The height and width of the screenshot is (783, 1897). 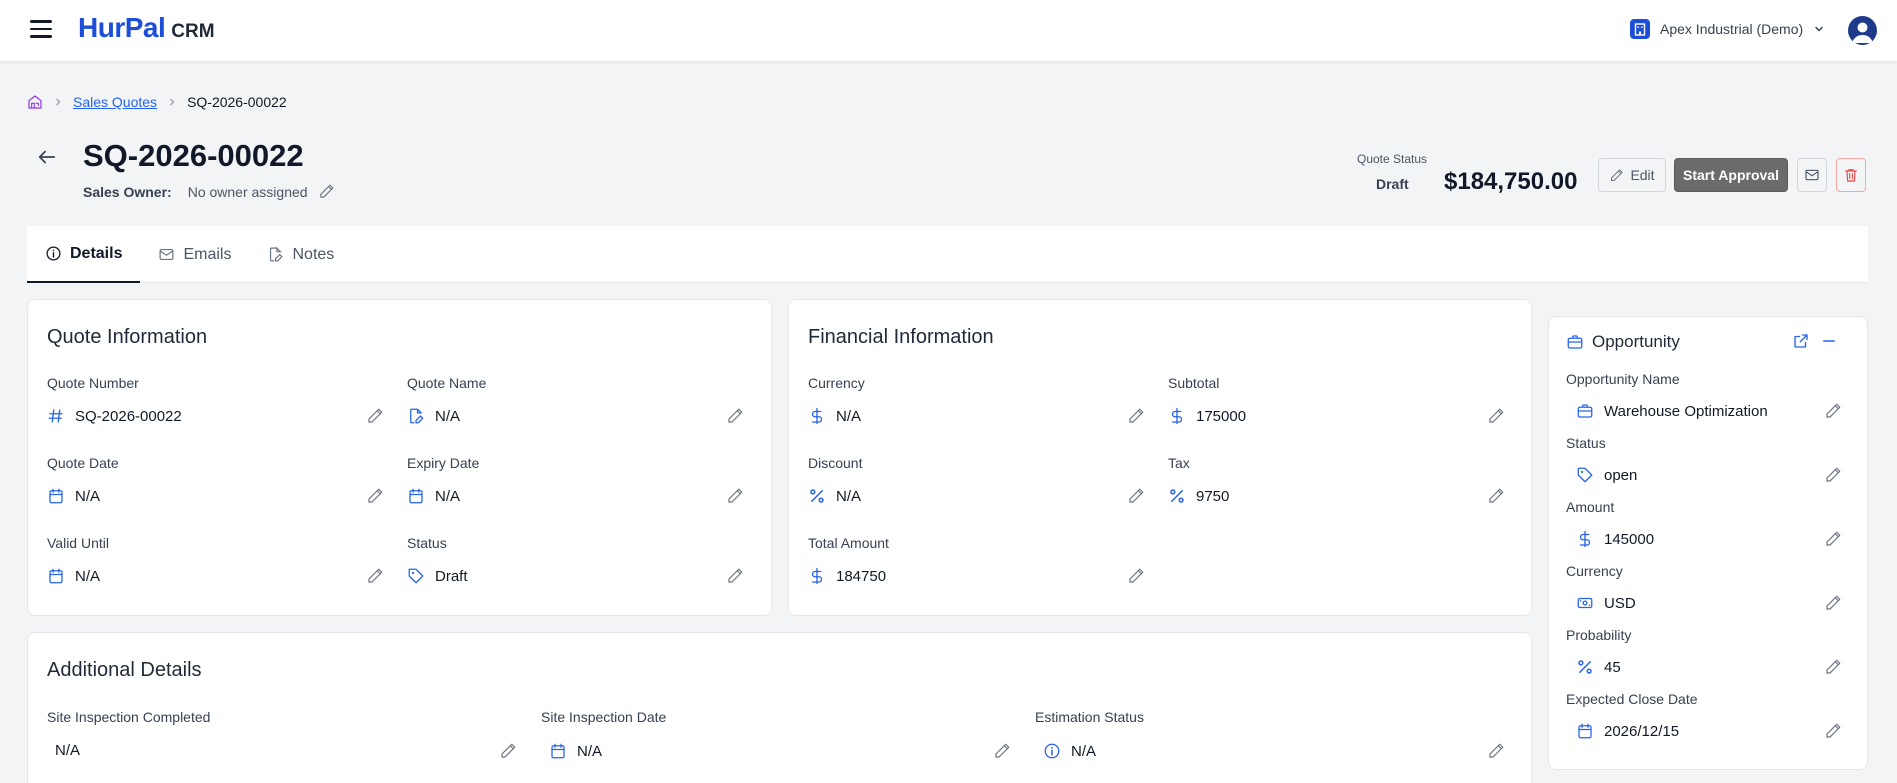 I want to click on collapse-minus-icon, so click(x=1829, y=341).